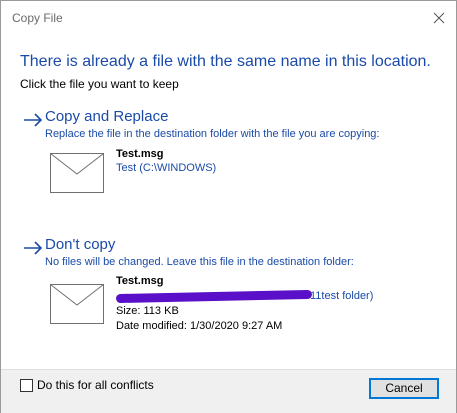  Describe the element at coordinates (147, 311) in the screenshot. I see `file-size: Size: 113 KB` at that location.